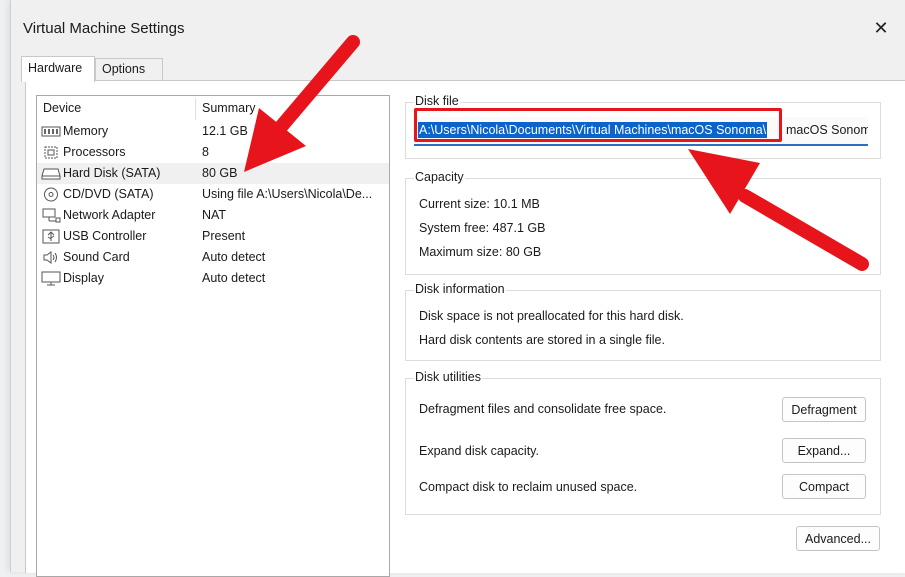 The image size is (905, 577). I want to click on speaker-icon, so click(50, 257).